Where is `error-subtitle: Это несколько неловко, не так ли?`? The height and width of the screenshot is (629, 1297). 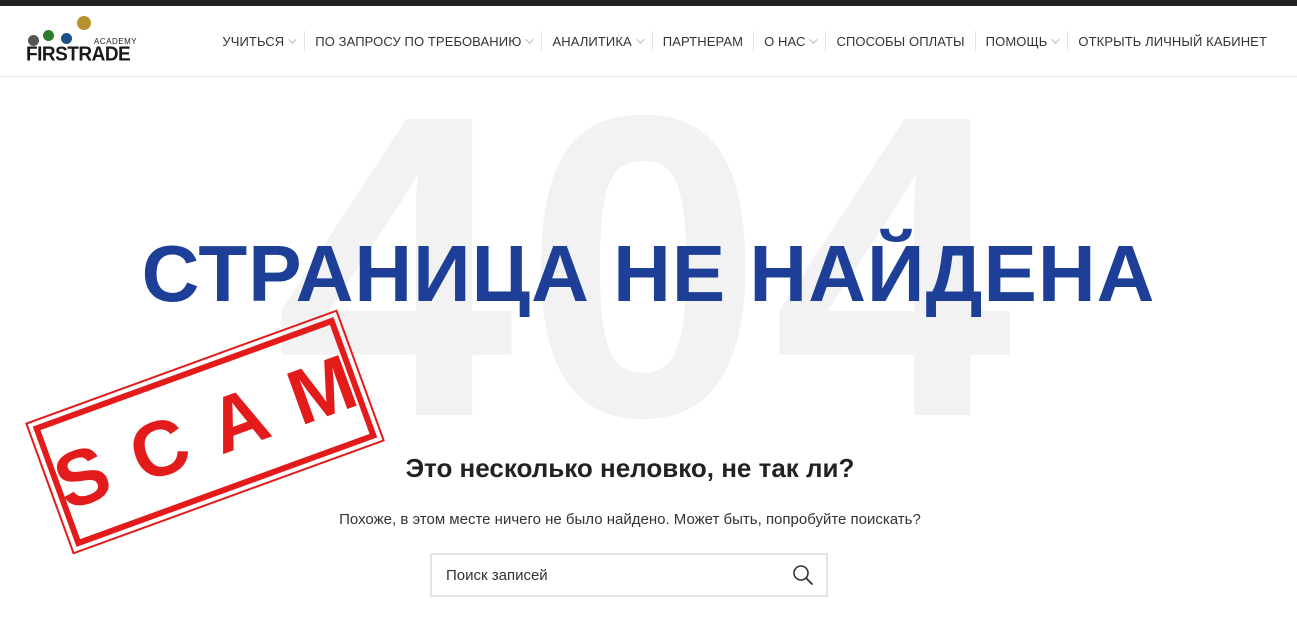 error-subtitle: Это несколько неловко, не так ли? is located at coordinates (630, 468).